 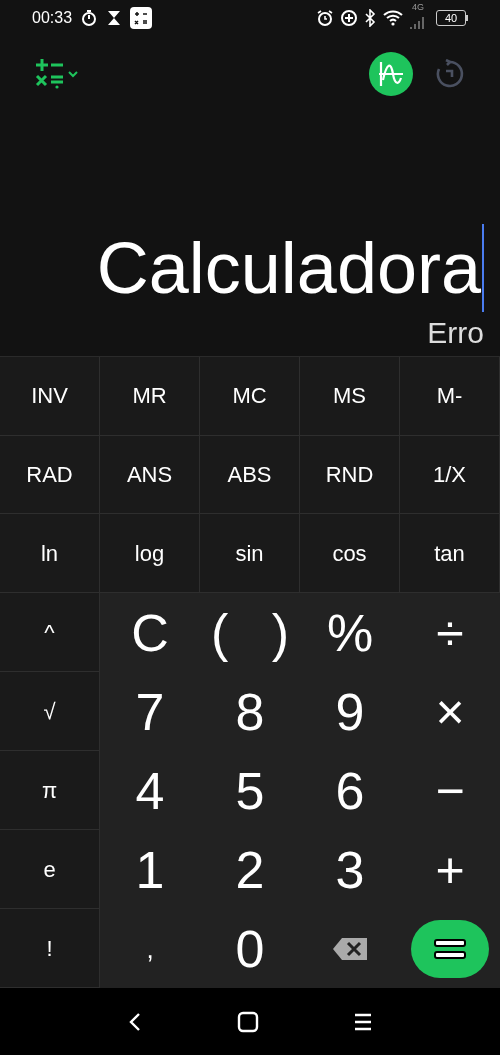 What do you see at coordinates (150, 553) in the screenshot?
I see `function-key: log` at bounding box center [150, 553].